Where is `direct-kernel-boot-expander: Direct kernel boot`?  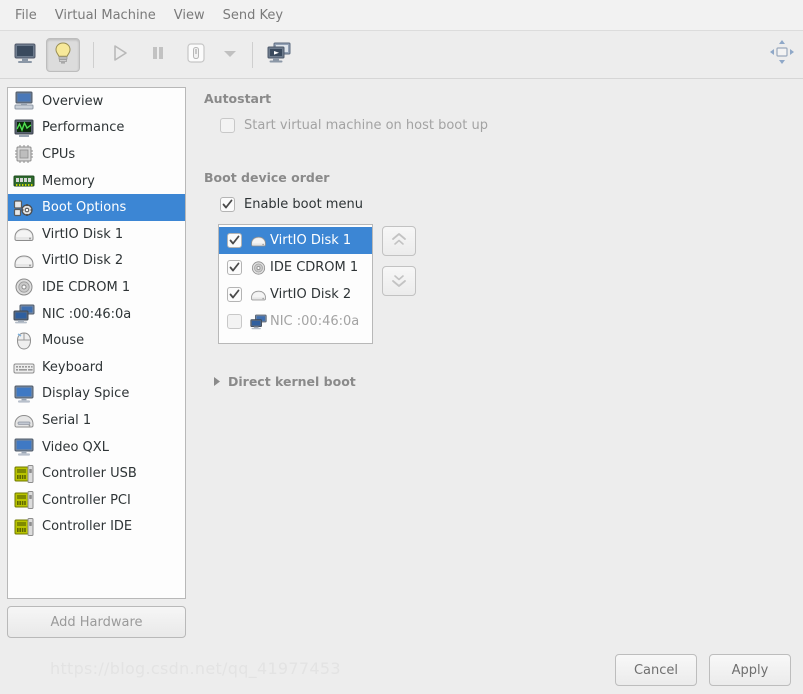 direct-kernel-boot-expander: Direct kernel boot is located at coordinates (499, 381).